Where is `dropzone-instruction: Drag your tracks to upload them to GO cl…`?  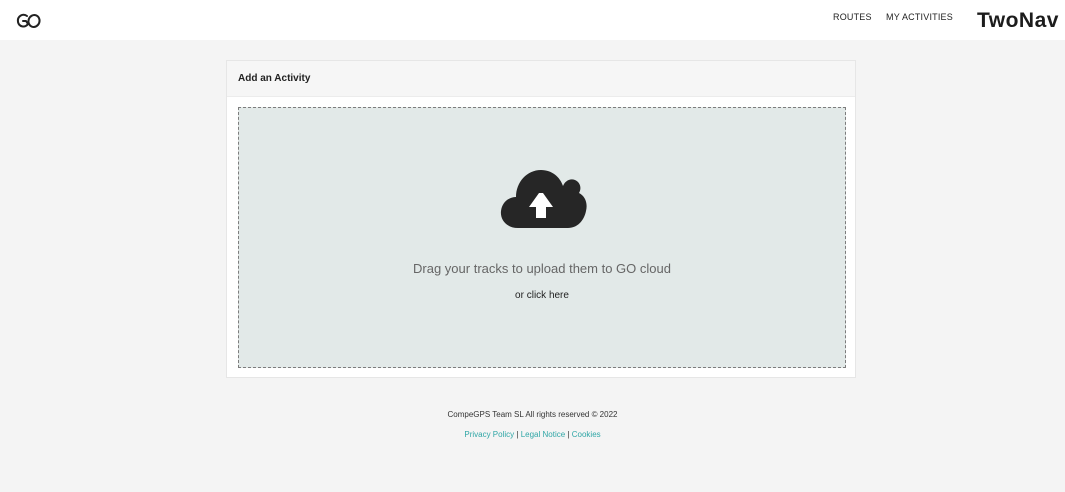 dropzone-instruction: Drag your tracks to upload them to GO cl… is located at coordinates (542, 268).